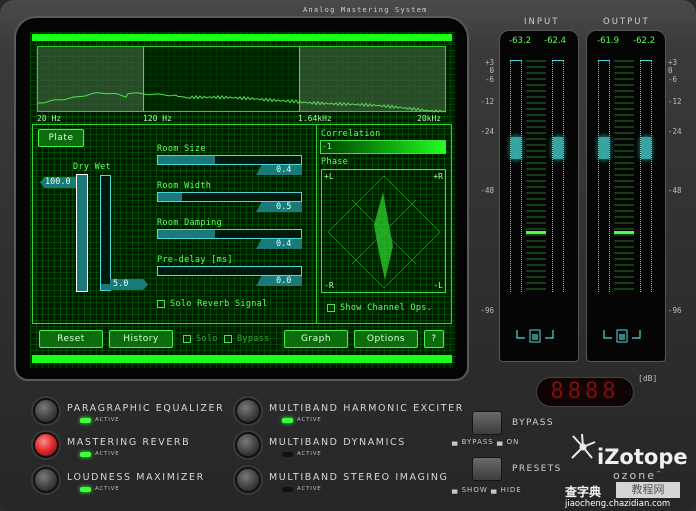  Describe the element at coordinates (316, 339) in the screenshot. I see `graph-button: Graph` at that location.